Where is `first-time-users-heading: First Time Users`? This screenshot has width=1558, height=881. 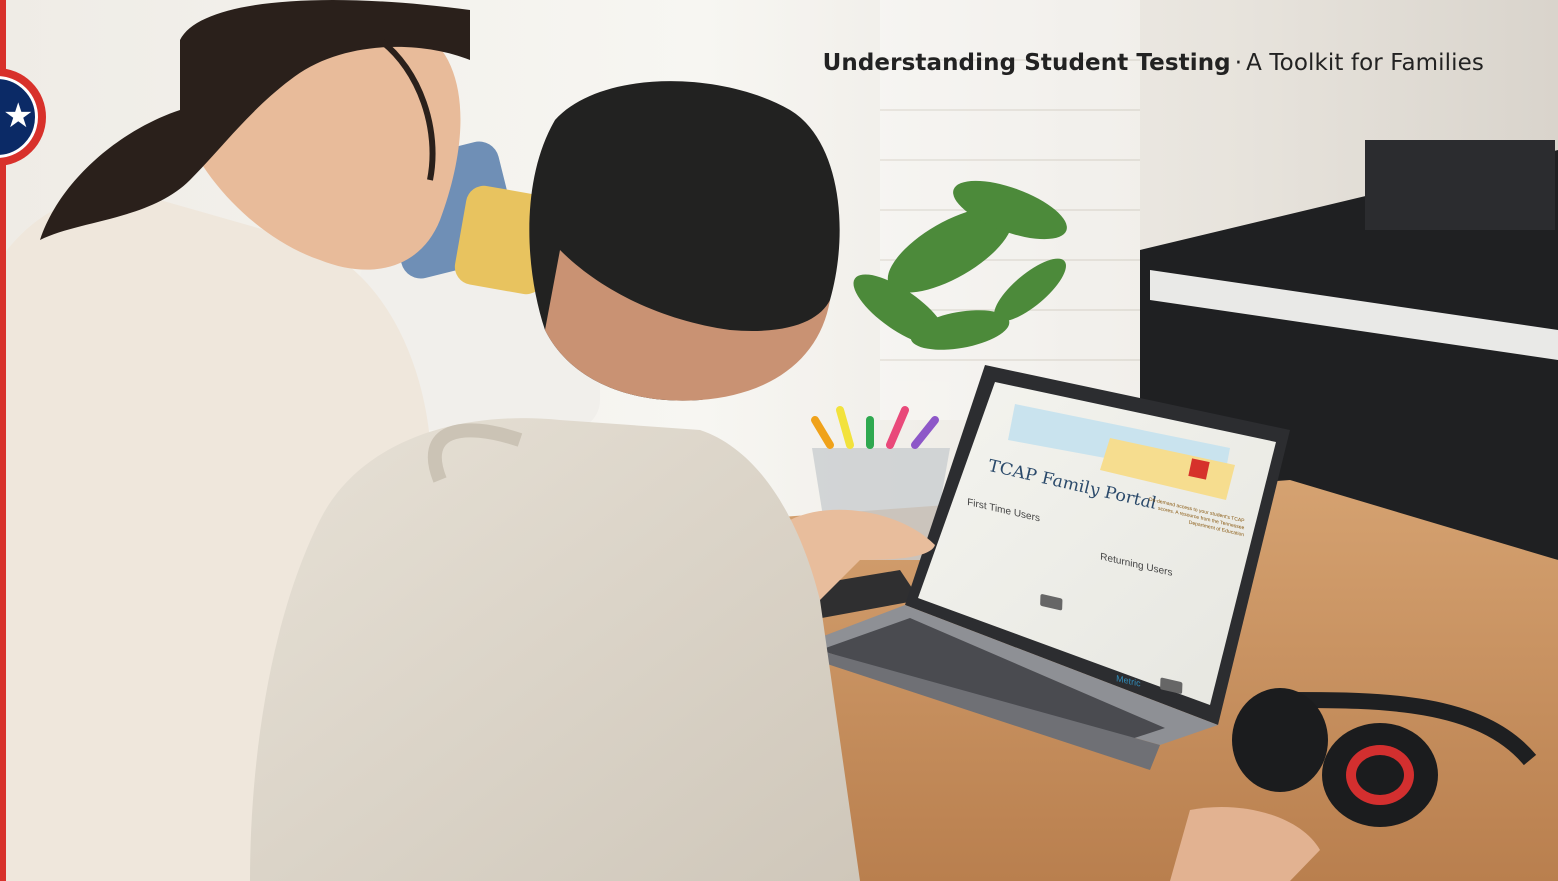
first-time-users-heading: First Time Users is located at coordinates (1003, 510).